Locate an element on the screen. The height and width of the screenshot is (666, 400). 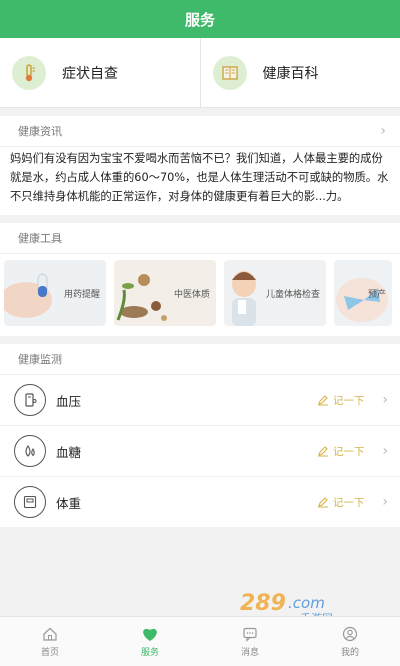
child-physical-exam-label: 儿童体格检查 is located at coordinates (292, 295).